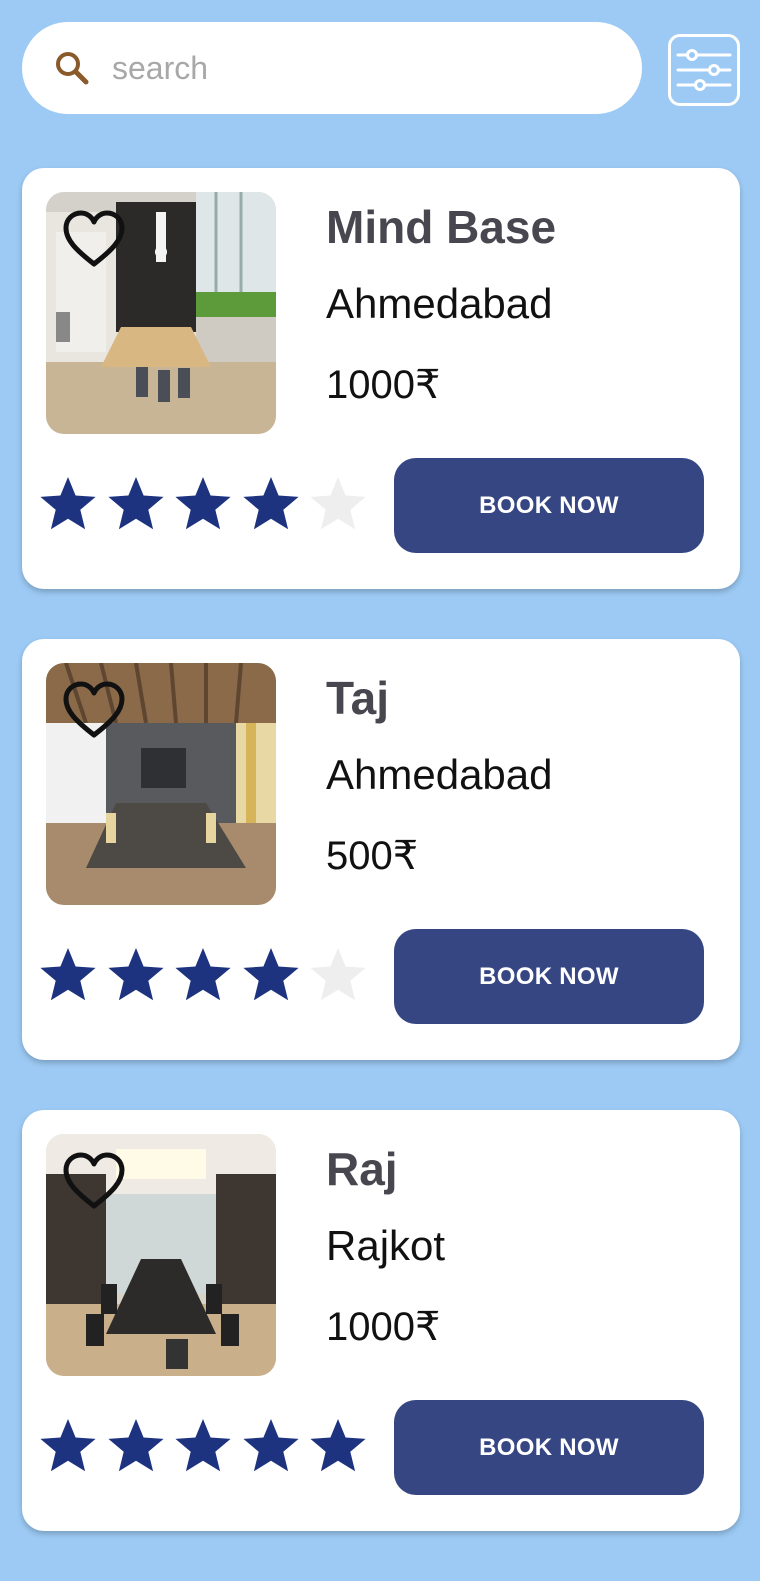 The width and height of the screenshot is (760, 1581). Describe the element at coordinates (342, 68) in the screenshot. I see `search-input` at that location.